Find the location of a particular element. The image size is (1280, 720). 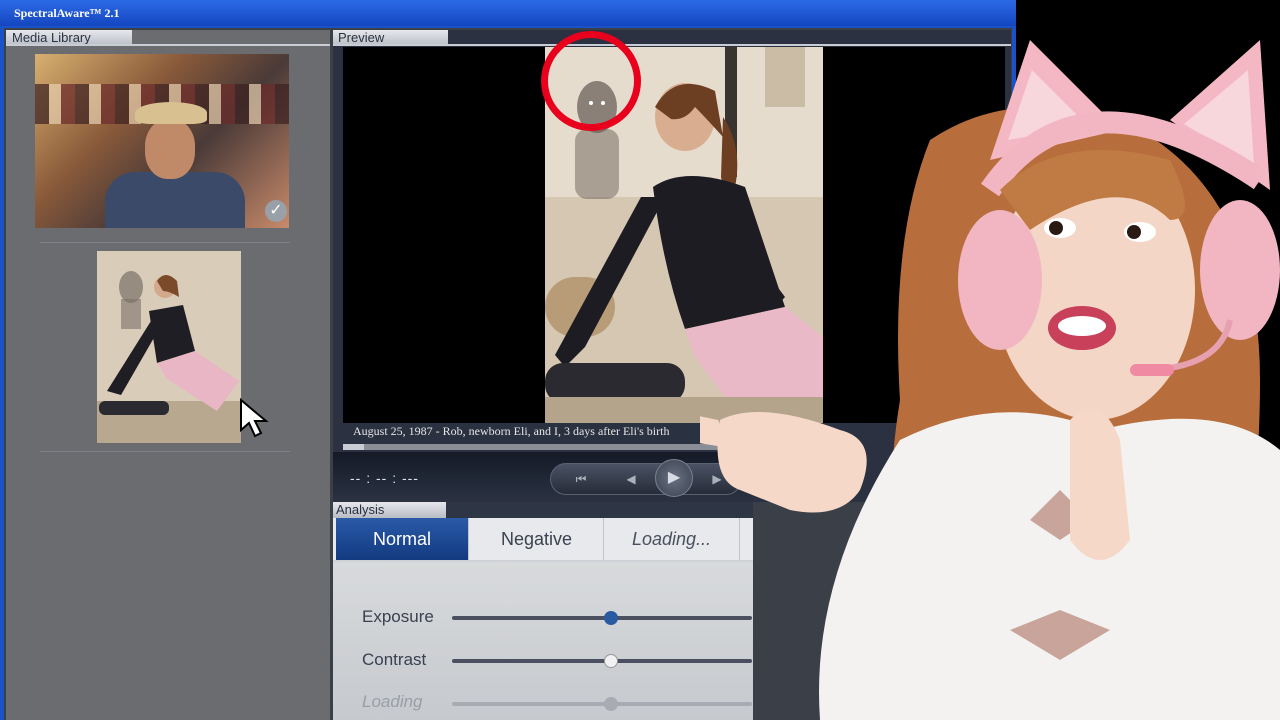

exposure-slider-knob is located at coordinates (611, 618).